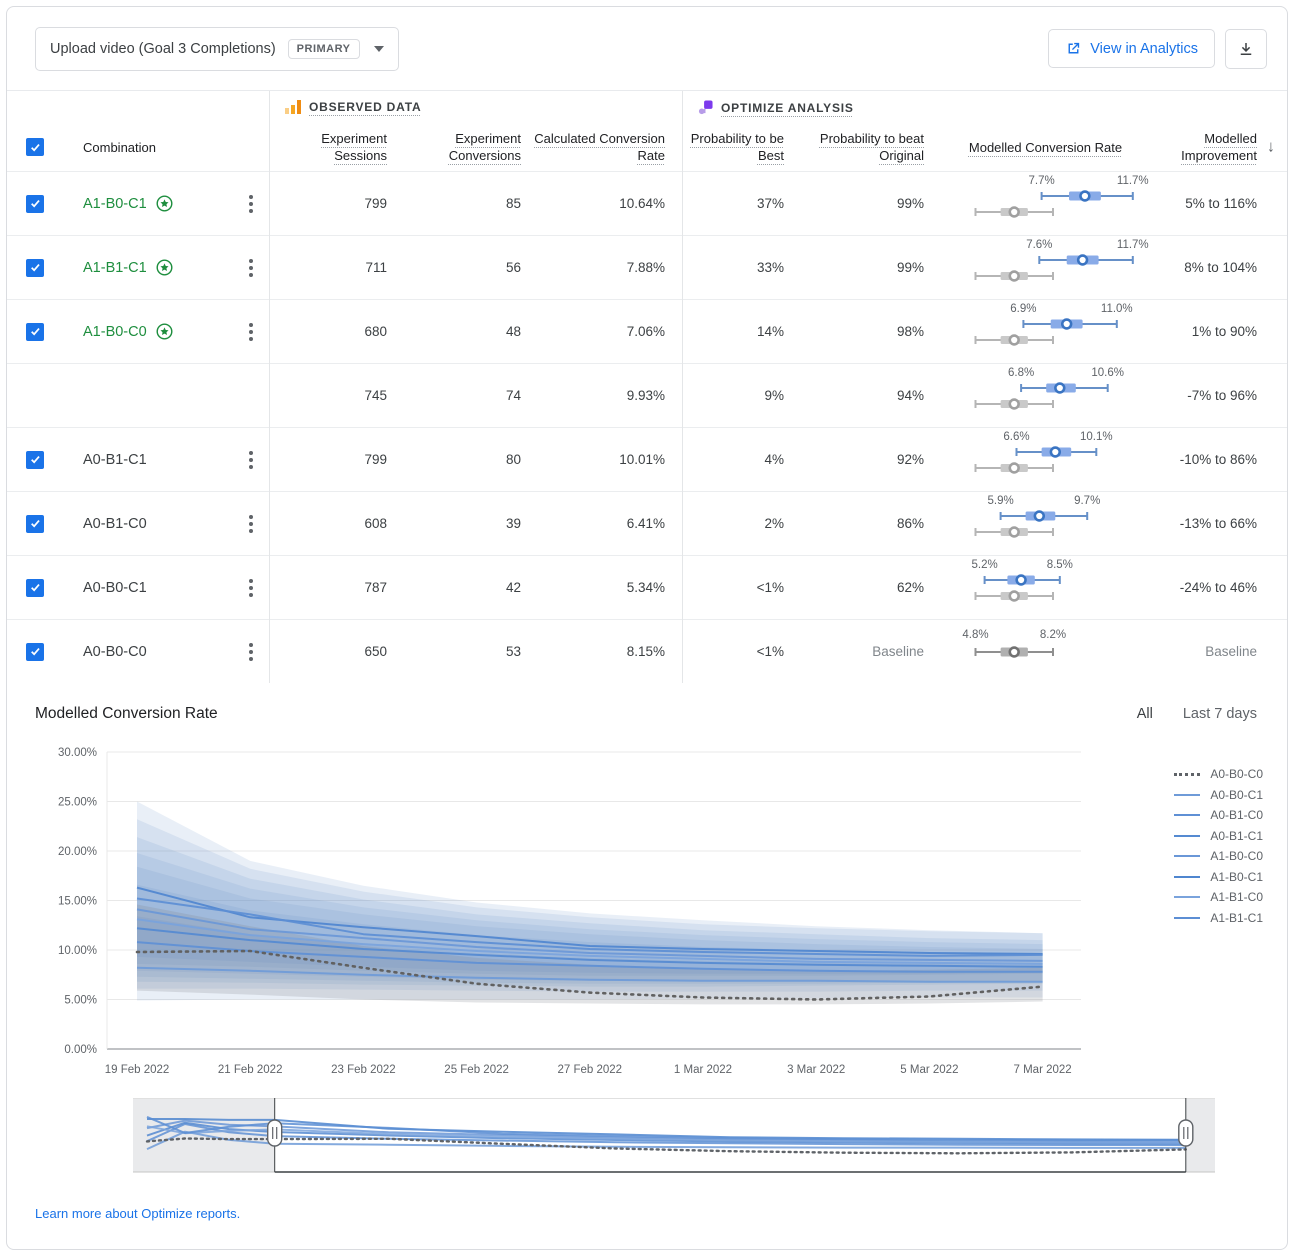  Describe the element at coordinates (910, 395) in the screenshot. I see `probability-beat-value: 94%` at that location.